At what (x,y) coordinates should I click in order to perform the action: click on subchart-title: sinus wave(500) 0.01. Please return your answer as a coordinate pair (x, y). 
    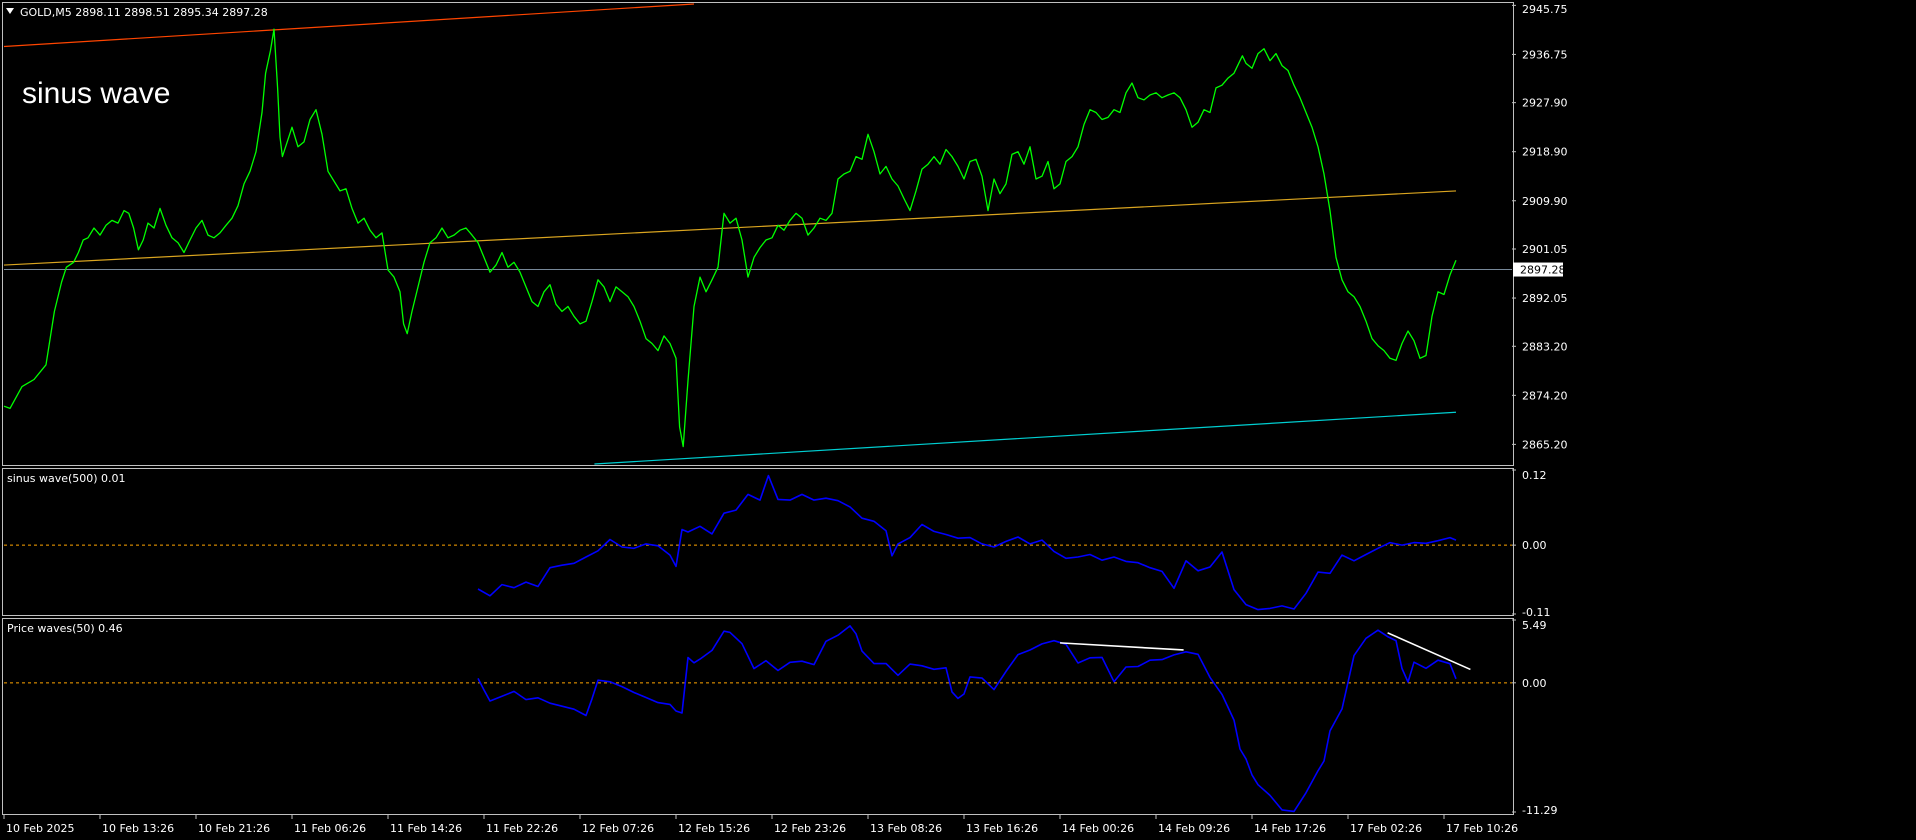
    Looking at the image, I should click on (66, 478).